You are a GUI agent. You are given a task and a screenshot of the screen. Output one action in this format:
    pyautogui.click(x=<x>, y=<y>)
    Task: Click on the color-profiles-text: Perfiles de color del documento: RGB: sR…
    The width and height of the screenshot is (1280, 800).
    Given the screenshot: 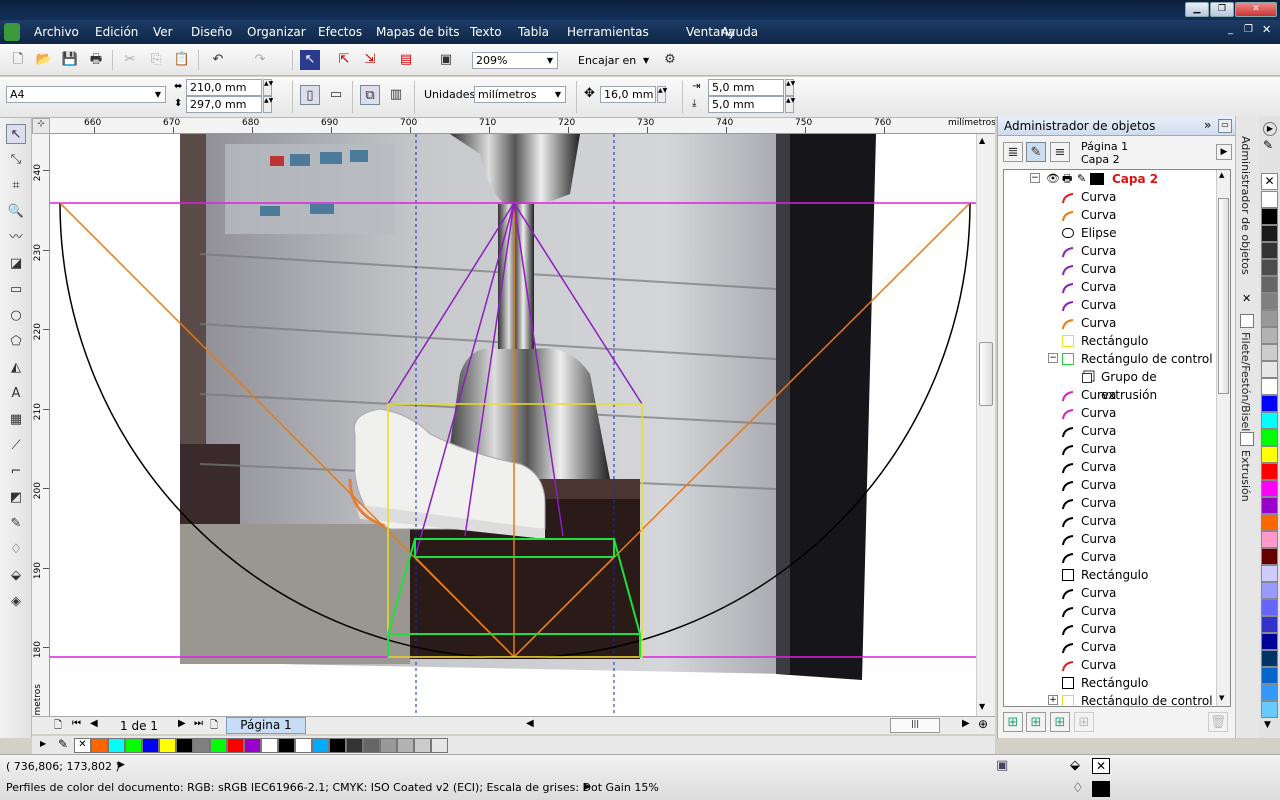 What is the action you would take?
    pyautogui.click(x=332, y=787)
    